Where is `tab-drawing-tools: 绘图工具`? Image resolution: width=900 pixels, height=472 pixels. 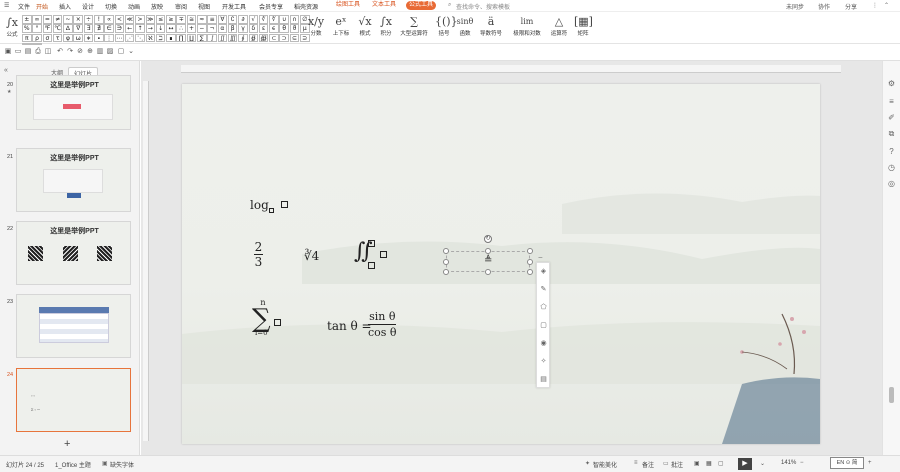
tab-drawing-tools: 绘图工具 is located at coordinates (348, 5).